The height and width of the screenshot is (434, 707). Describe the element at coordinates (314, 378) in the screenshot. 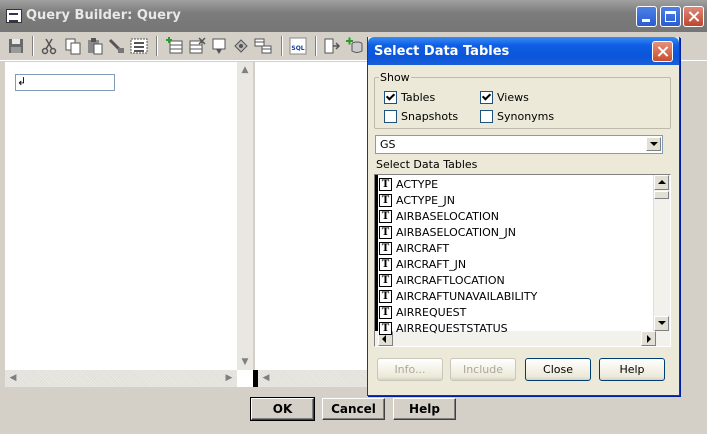

I see `right-pane-horizontal-scrollbar: ◀` at that location.